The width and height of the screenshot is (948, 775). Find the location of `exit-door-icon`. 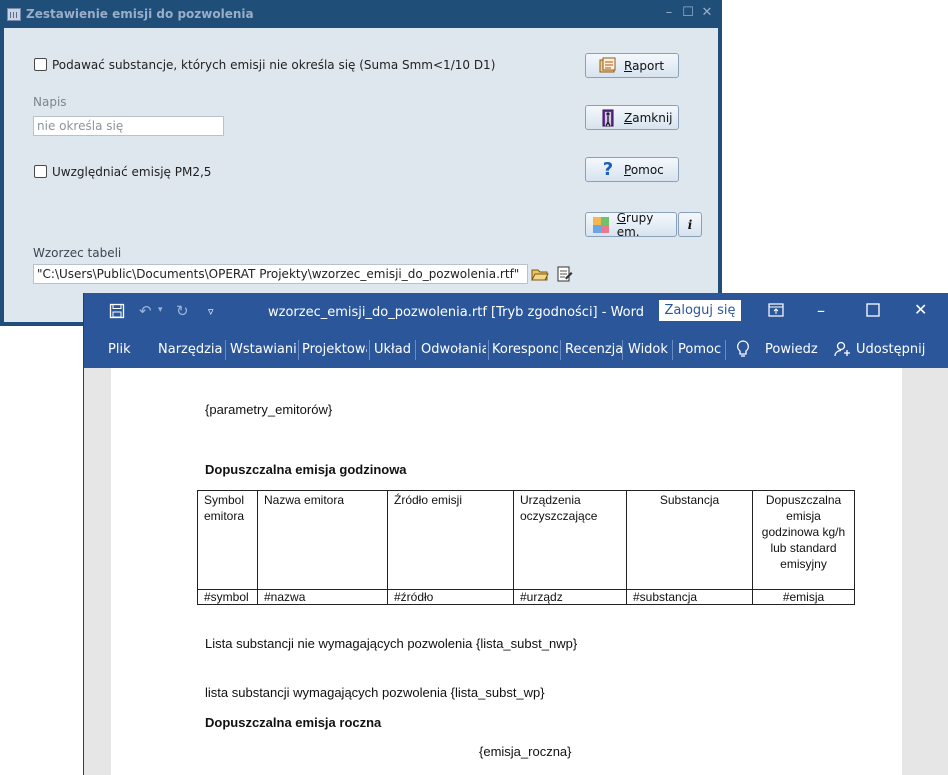

exit-door-icon is located at coordinates (608, 118).